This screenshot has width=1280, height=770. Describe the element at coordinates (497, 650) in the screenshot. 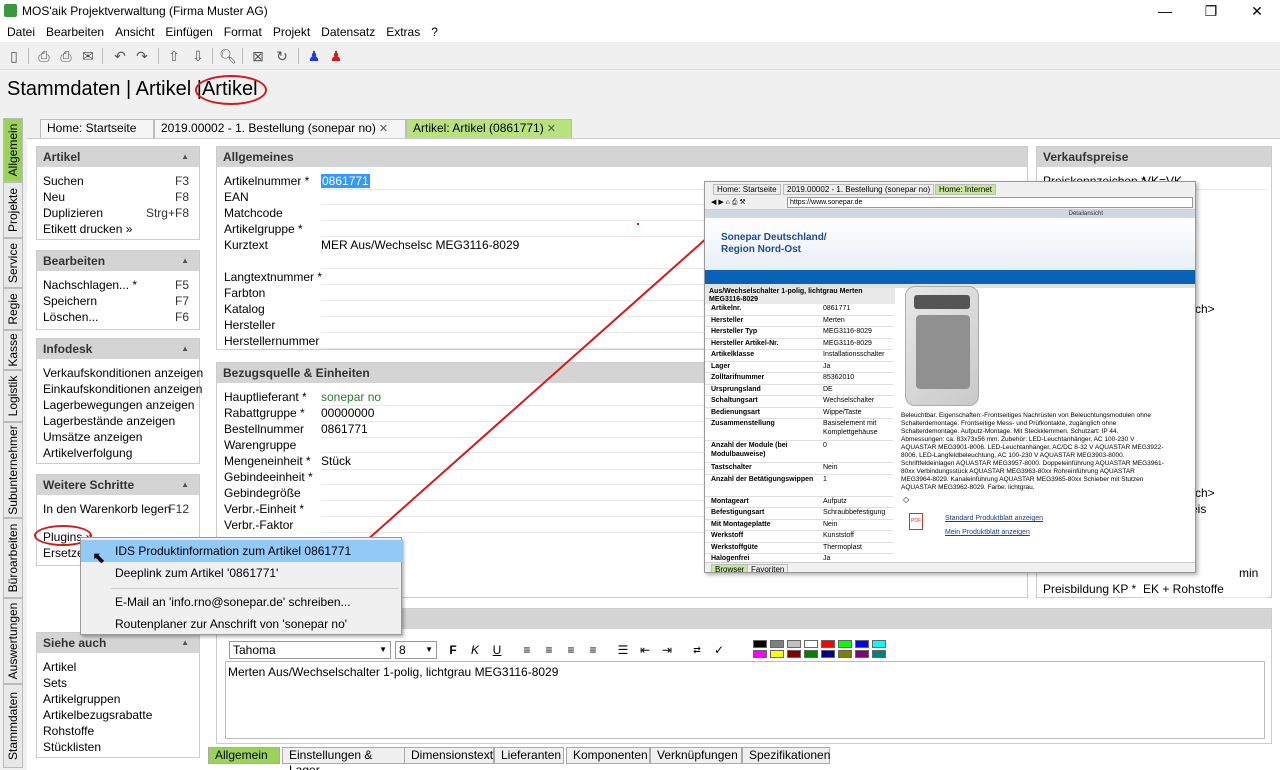

I see `underline-icon: U` at that location.